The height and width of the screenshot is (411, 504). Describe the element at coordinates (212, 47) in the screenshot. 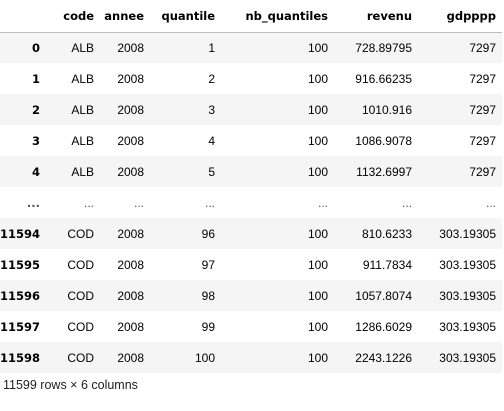

I see `cell-quantile: 1` at that location.